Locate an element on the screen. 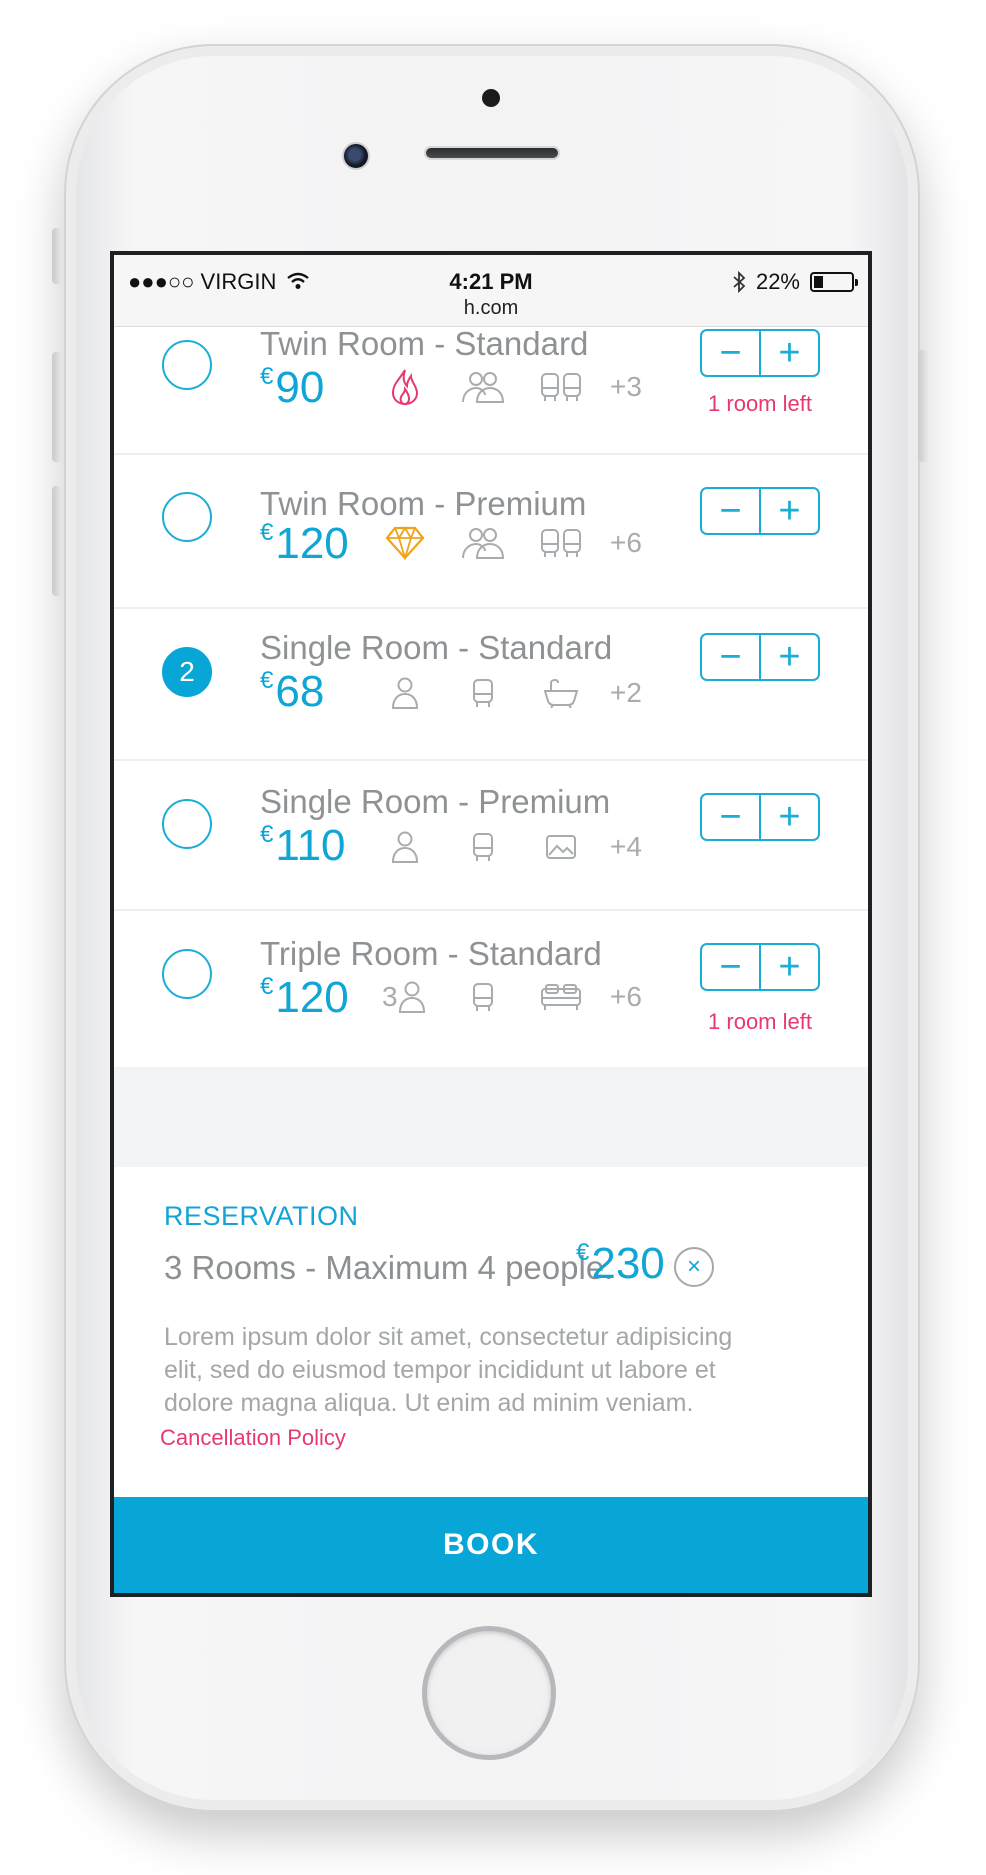  room-name: Twin Room - Standard is located at coordinates (424, 343).